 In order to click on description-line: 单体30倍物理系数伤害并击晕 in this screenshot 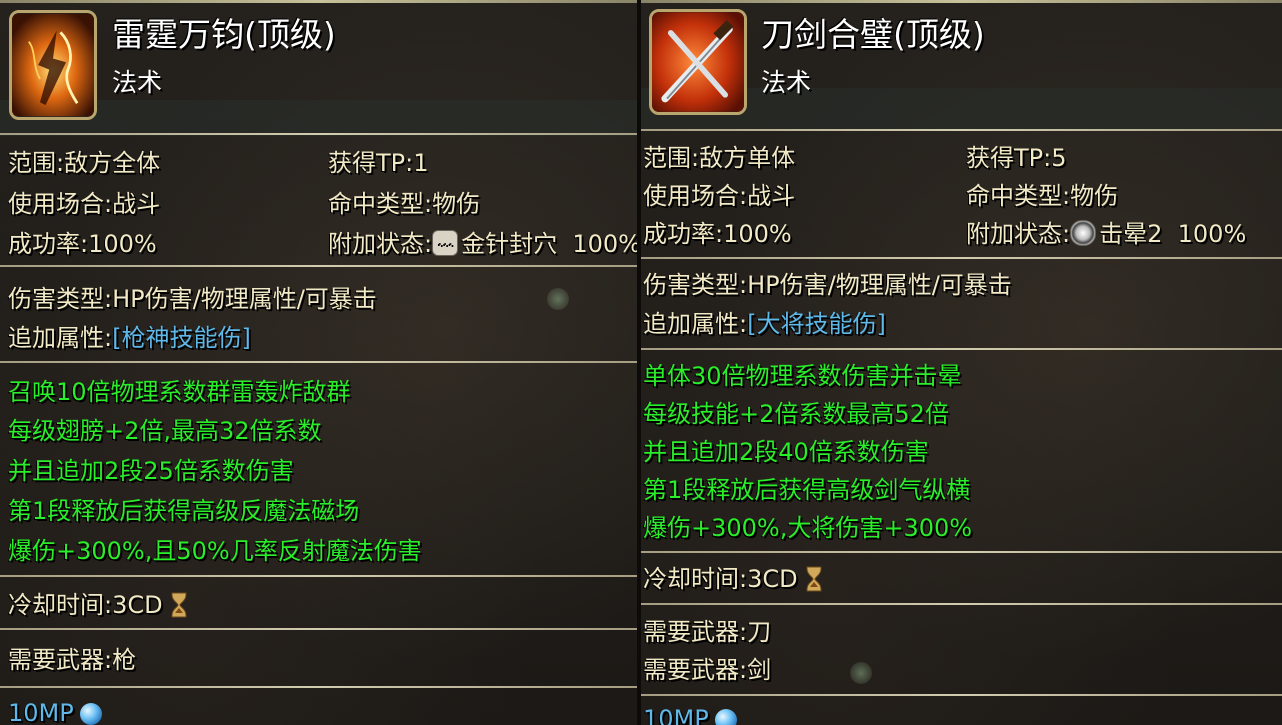, I will do `click(802, 376)`.